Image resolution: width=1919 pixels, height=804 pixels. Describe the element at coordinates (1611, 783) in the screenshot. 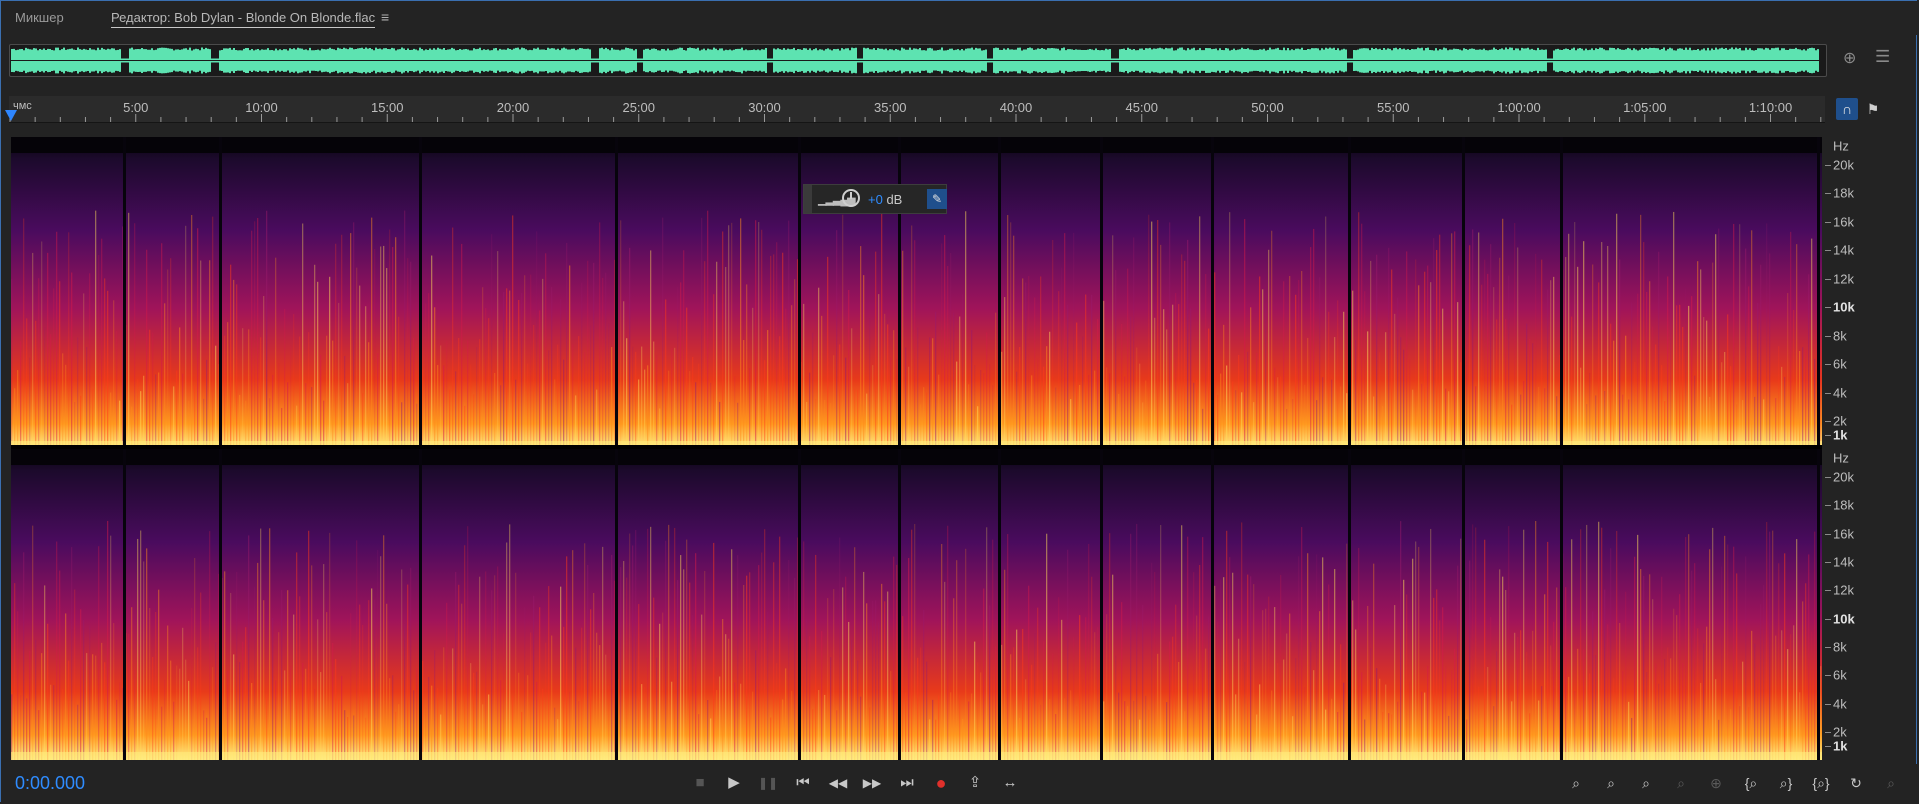

I see `zoom-out-amplitude-icon: ⌕` at that location.